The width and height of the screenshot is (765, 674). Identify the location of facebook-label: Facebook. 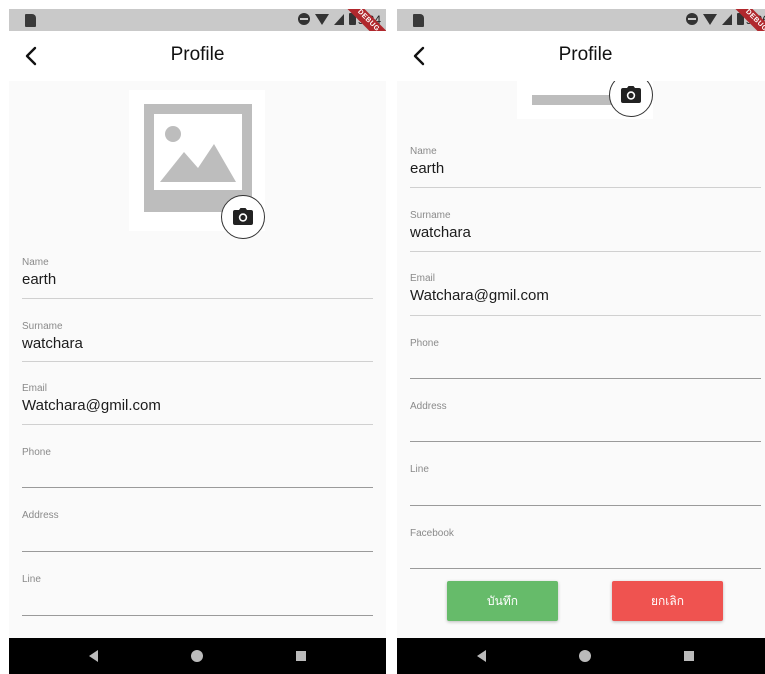
(432, 533).